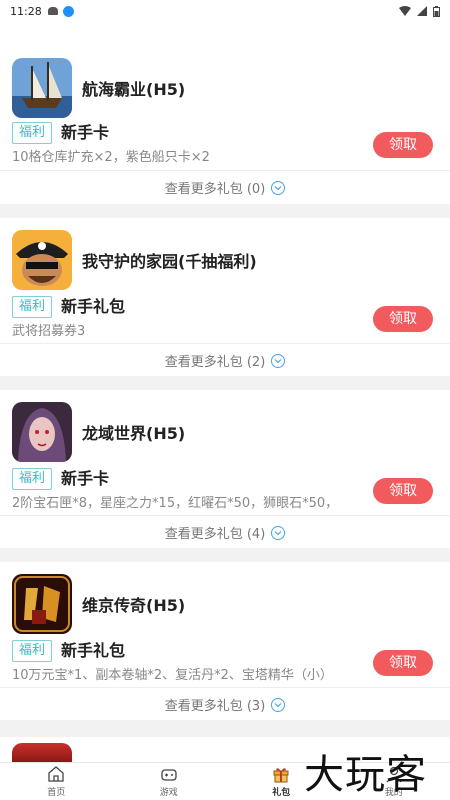 This screenshot has height=800, width=450. I want to click on status-time: 11:28, so click(26, 11).